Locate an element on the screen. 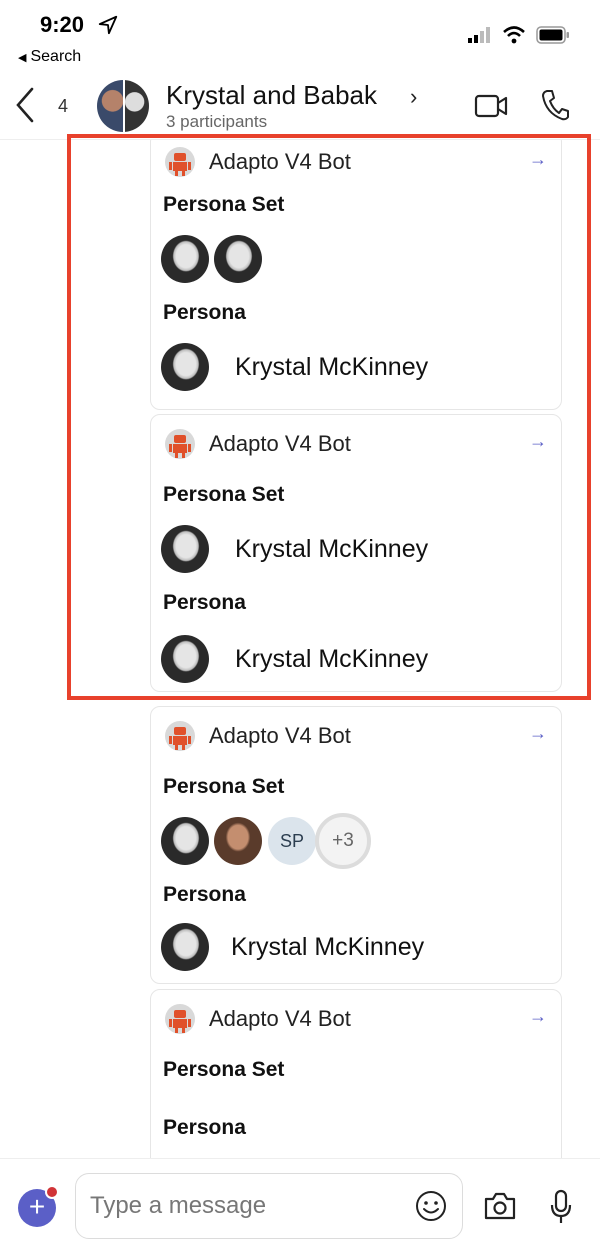 Image resolution: width=600 pixels, height=1247 pixels. initials-avatar: SP is located at coordinates (292, 841).